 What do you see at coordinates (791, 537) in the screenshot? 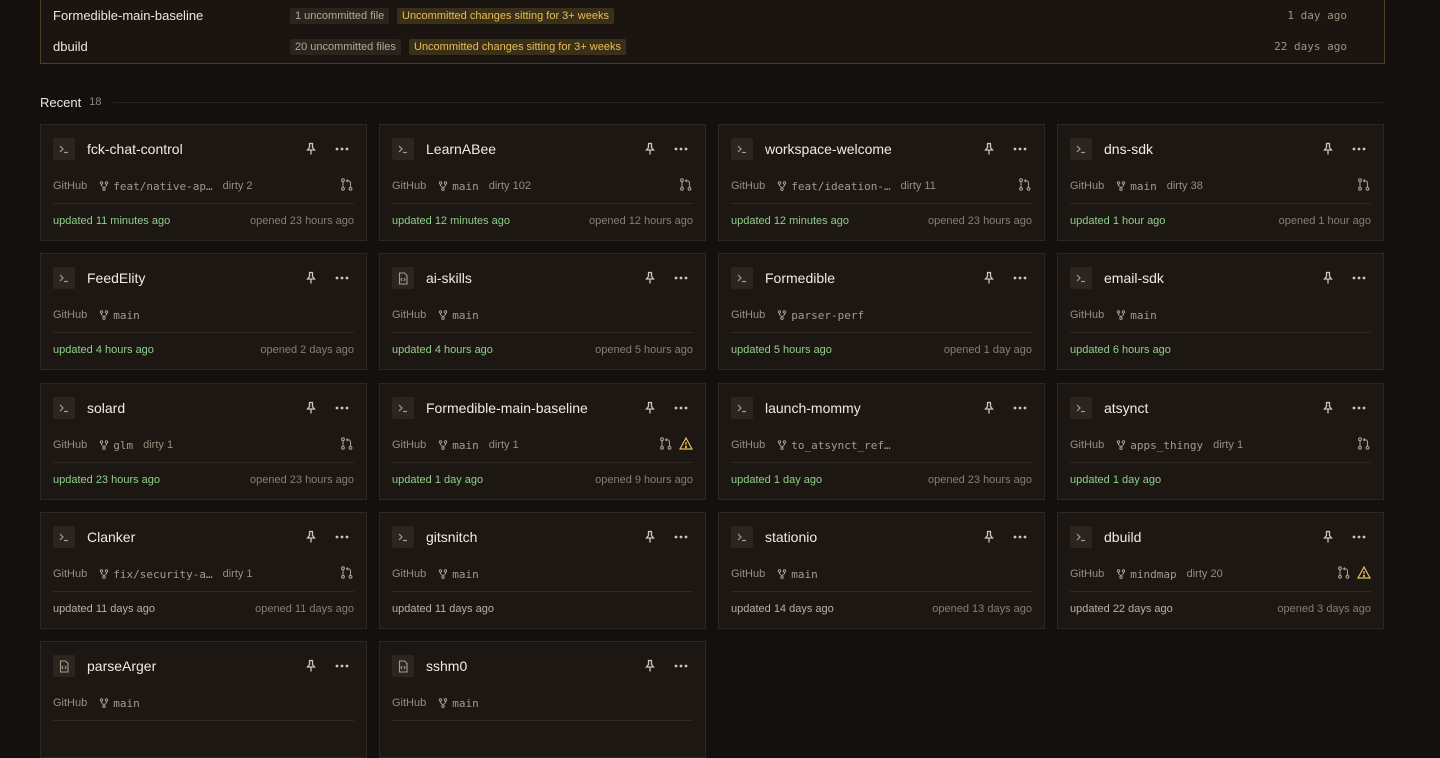
I see `project-title: stationio` at bounding box center [791, 537].